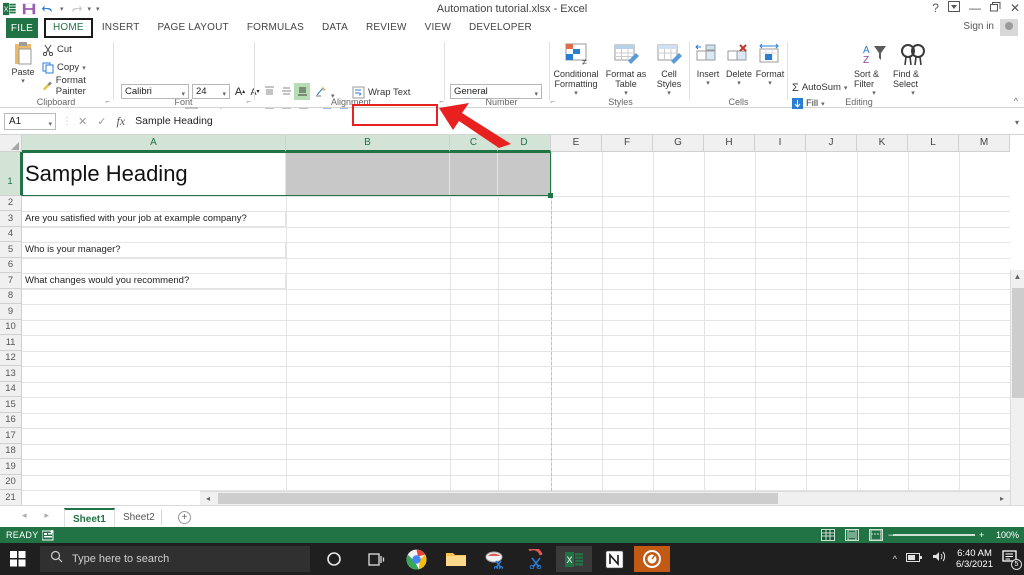  What do you see at coordinates (882, 143) in the screenshot?
I see `column-header-k: K` at bounding box center [882, 143].